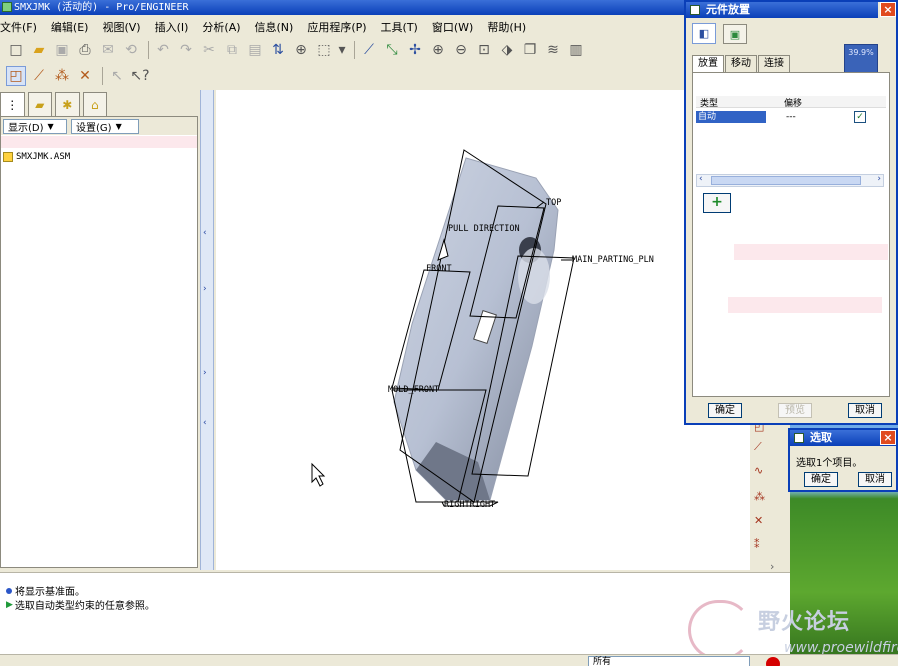 The height and width of the screenshot is (666, 898). I want to click on add-constraint-button: +, so click(717, 203).